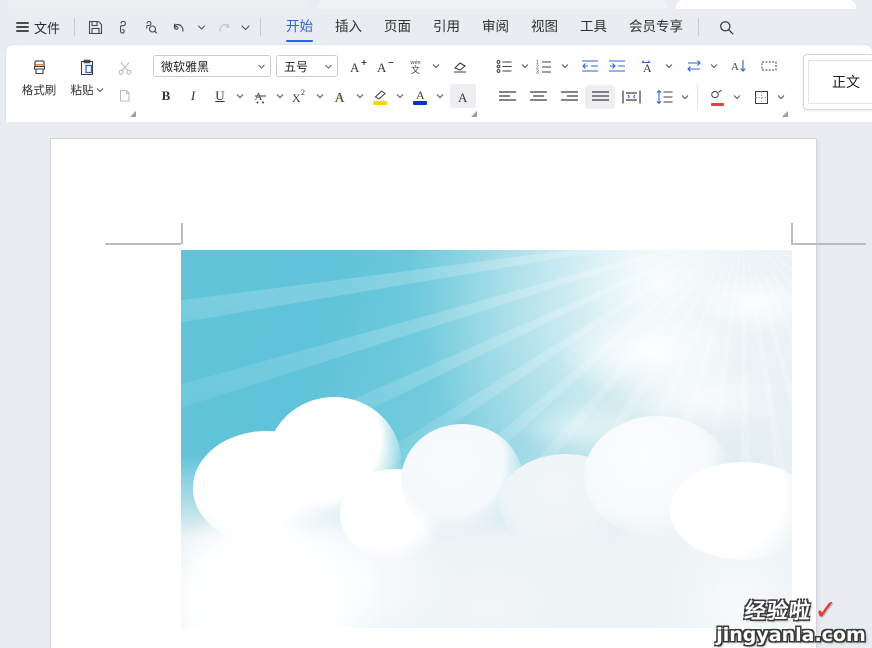 Image resolution: width=872 pixels, height=648 pixels. What do you see at coordinates (133, 114) in the screenshot?
I see `clipboard-dialog-launcher: ◢` at bounding box center [133, 114].